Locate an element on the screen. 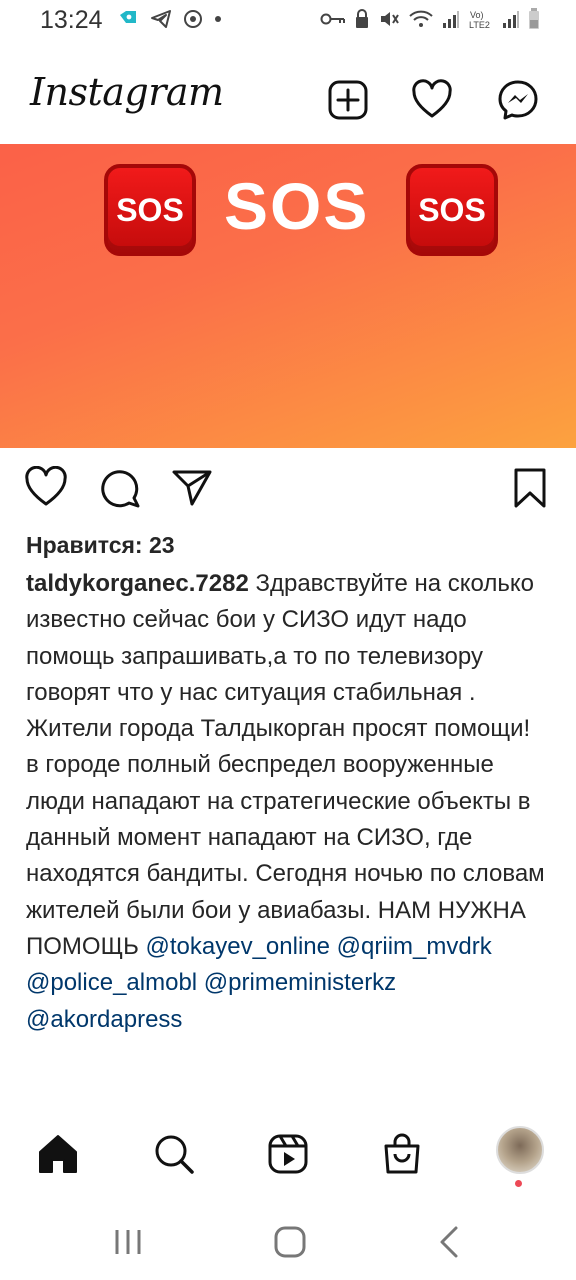 Image resolution: width=576 pixels, height=1280 pixels. status-bar: 13:24 Vo) LTE2 is located at coordinates (288, 22).